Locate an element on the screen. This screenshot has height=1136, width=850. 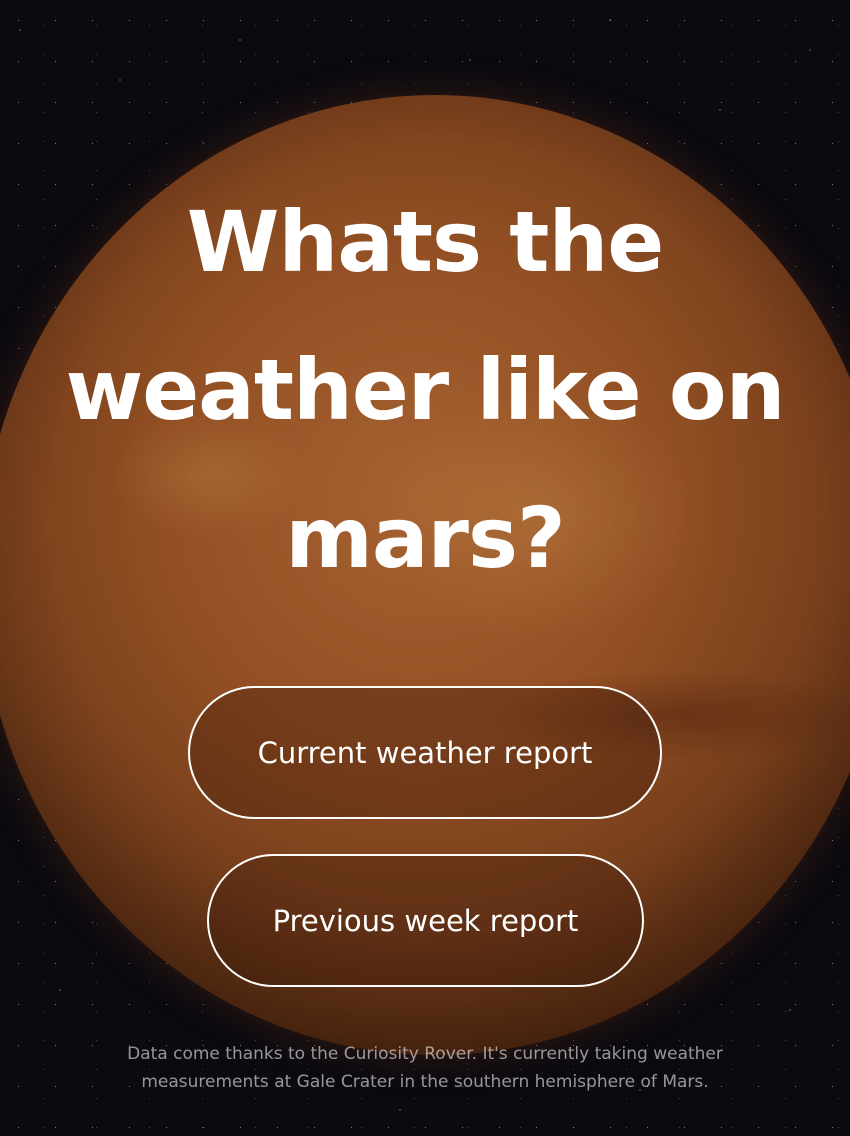
title-line-3: mars? is located at coordinates (425, 538).